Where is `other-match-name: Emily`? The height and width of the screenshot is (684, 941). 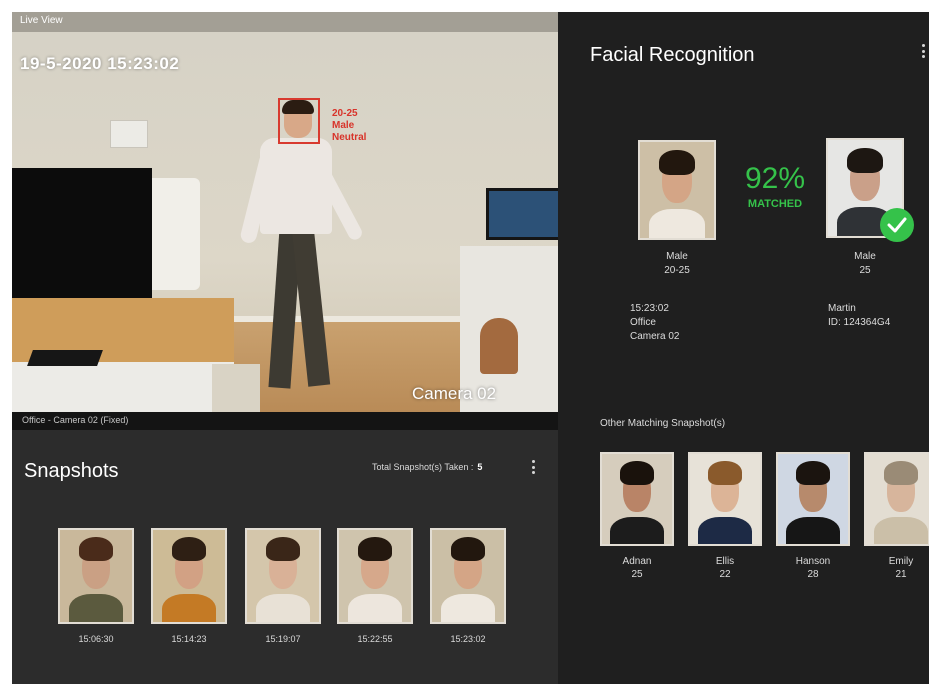
other-match-name: Emily is located at coordinates (901, 561).